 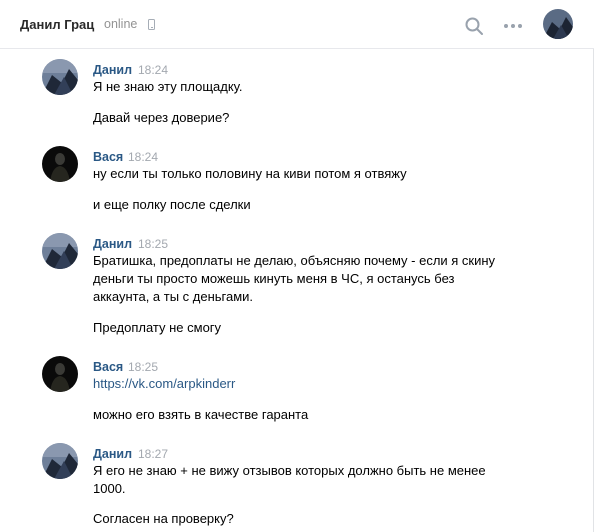 I want to click on message-text: Согласен на проверку?, so click(x=163, y=518).